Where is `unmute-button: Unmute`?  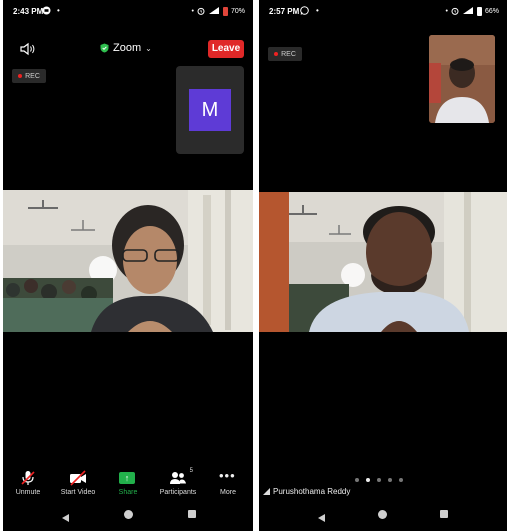 unmute-button: Unmute is located at coordinates (28, 486).